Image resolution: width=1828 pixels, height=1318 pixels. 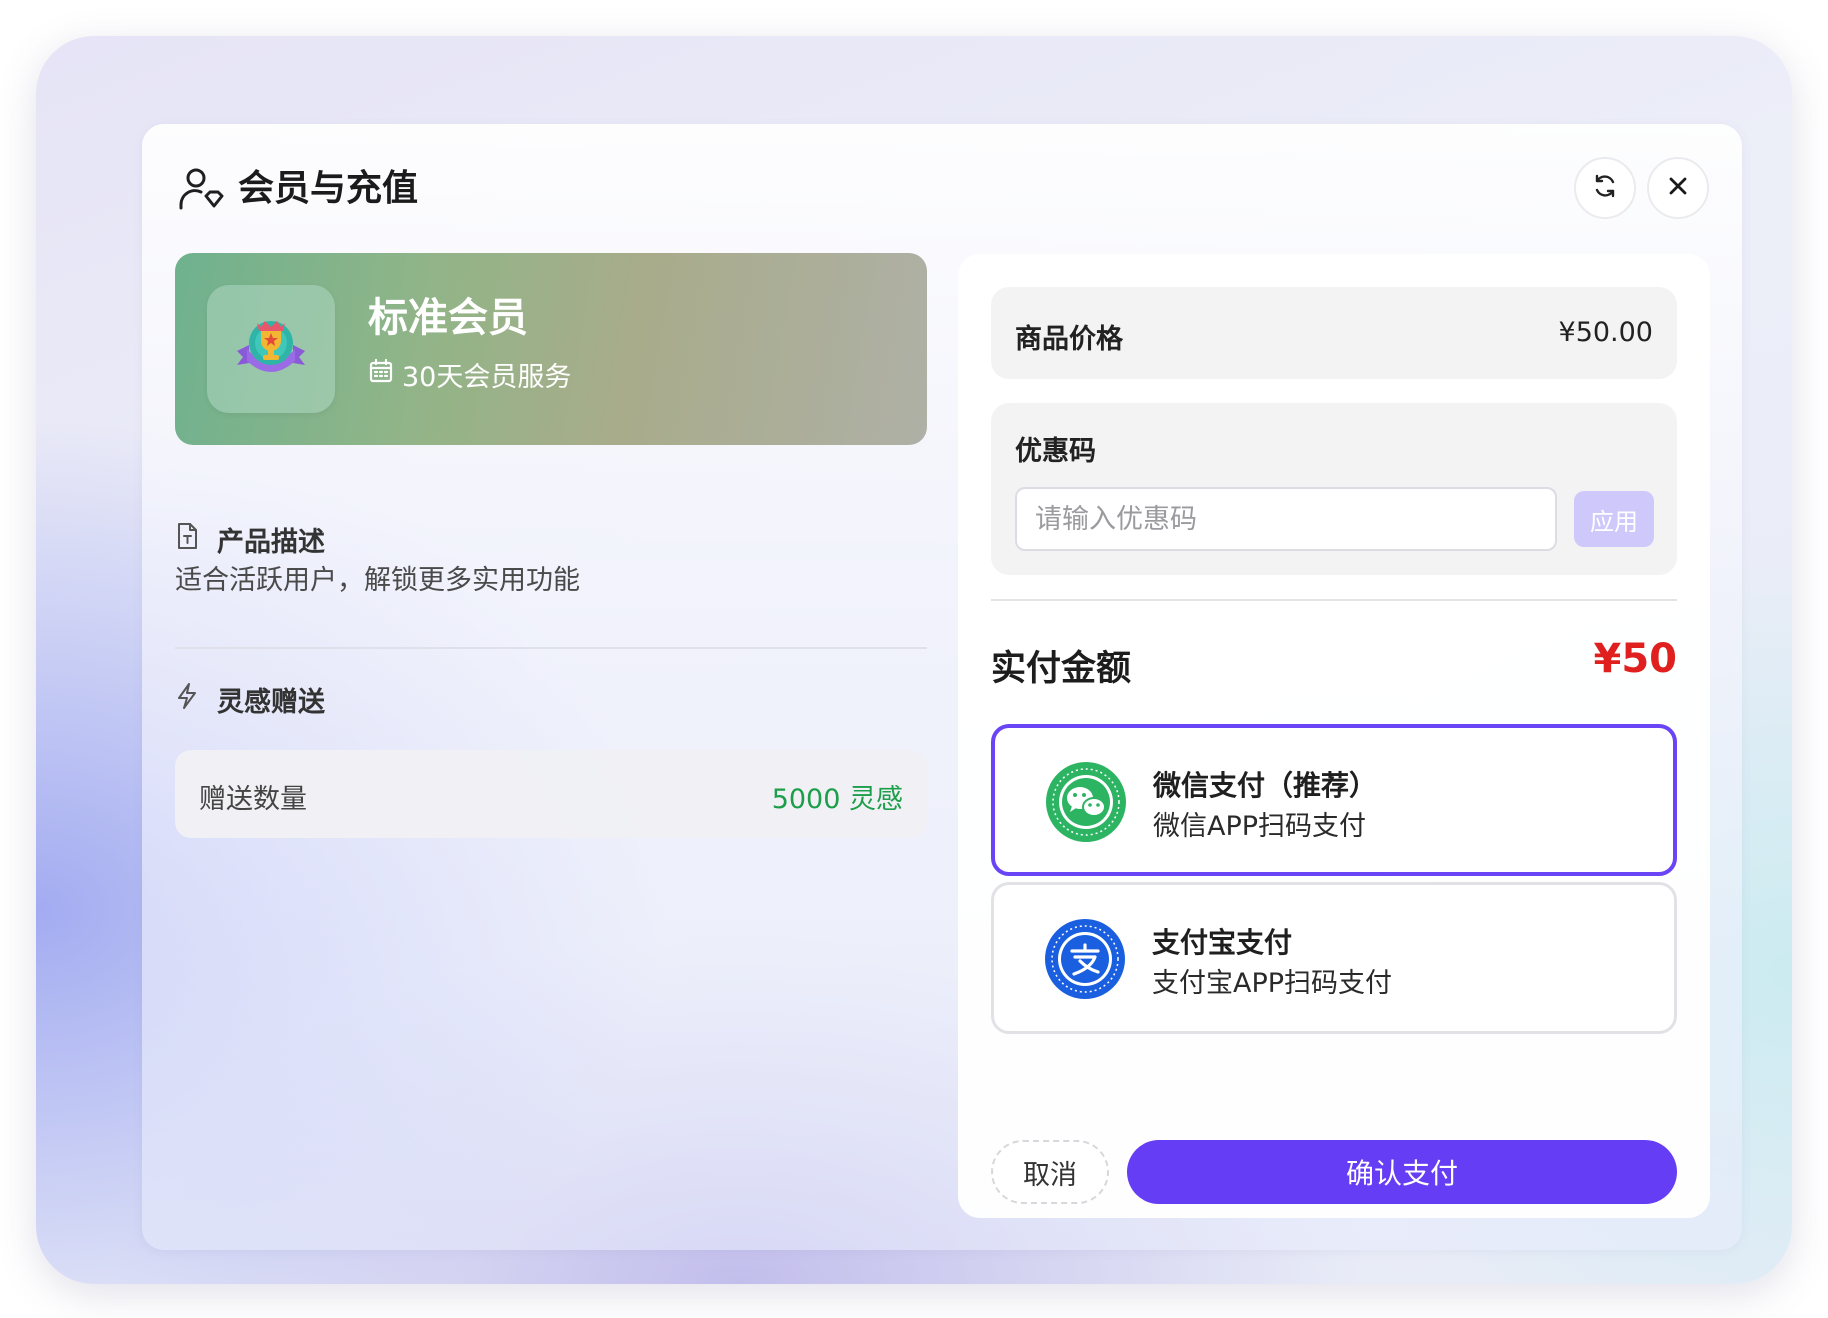 What do you see at coordinates (253, 799) in the screenshot?
I see `gift-quantity-label: 赠送数量` at bounding box center [253, 799].